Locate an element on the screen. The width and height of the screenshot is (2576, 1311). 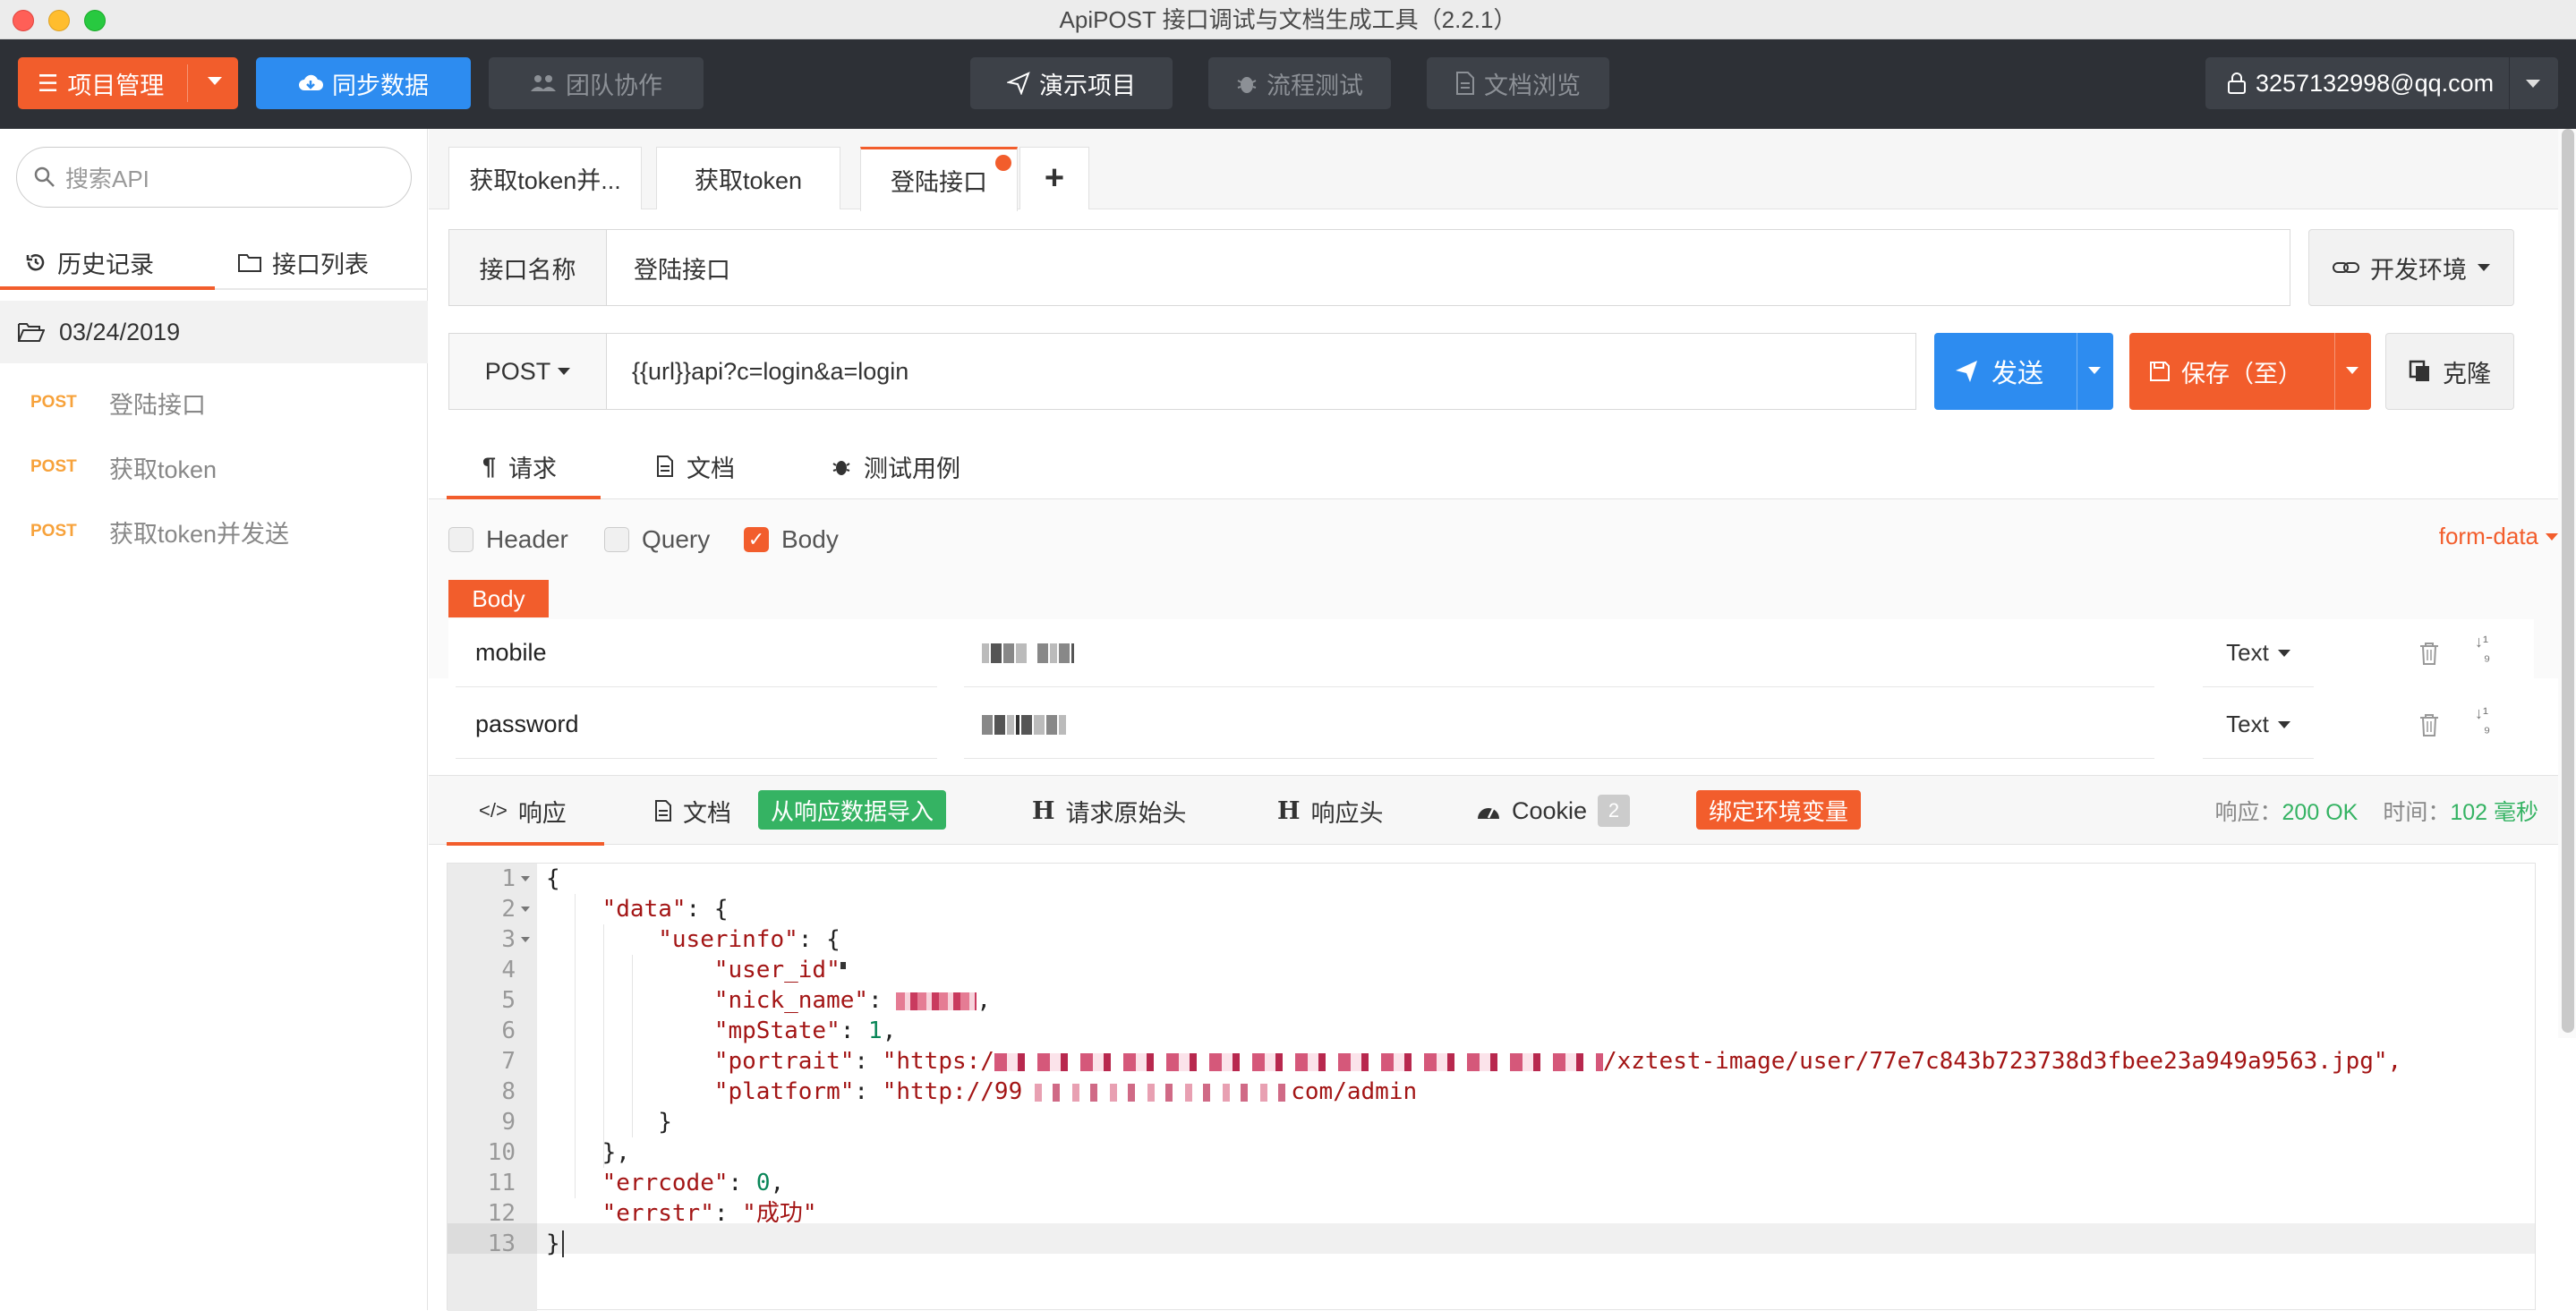
import-from-response-button: 从响应数据导入 is located at coordinates (852, 810).